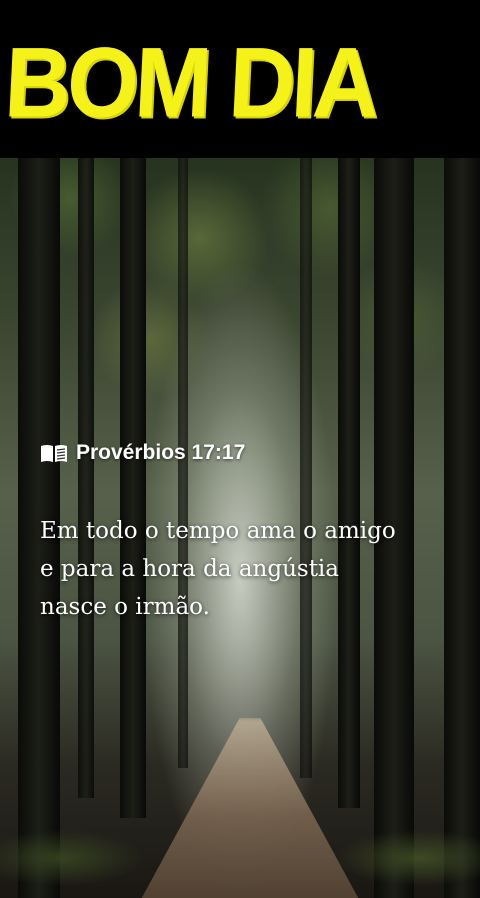 The height and width of the screenshot is (898, 480). Describe the element at coordinates (240, 848) in the screenshot. I see `undergrowth` at that location.